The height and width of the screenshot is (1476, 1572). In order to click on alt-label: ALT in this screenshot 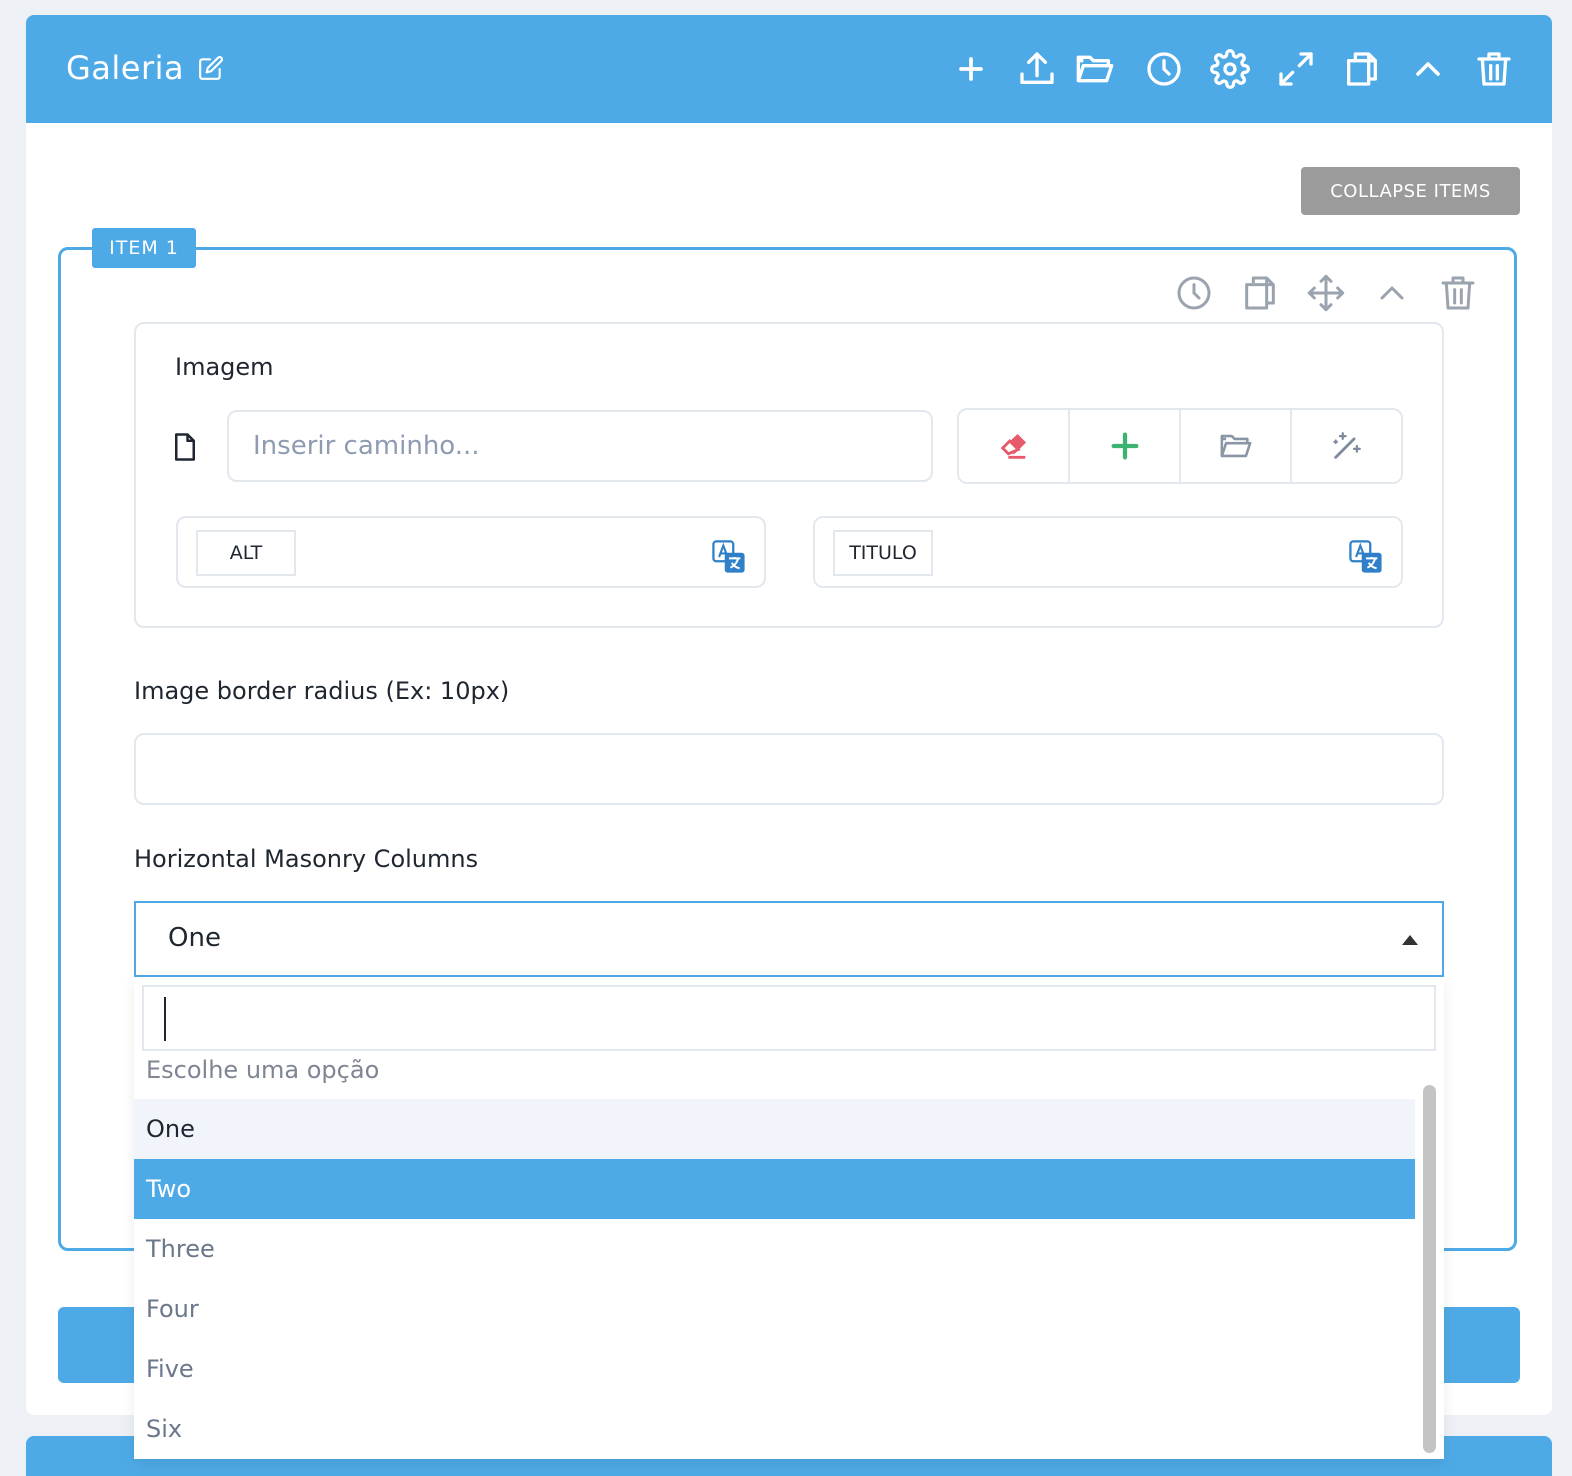, I will do `click(246, 553)`.